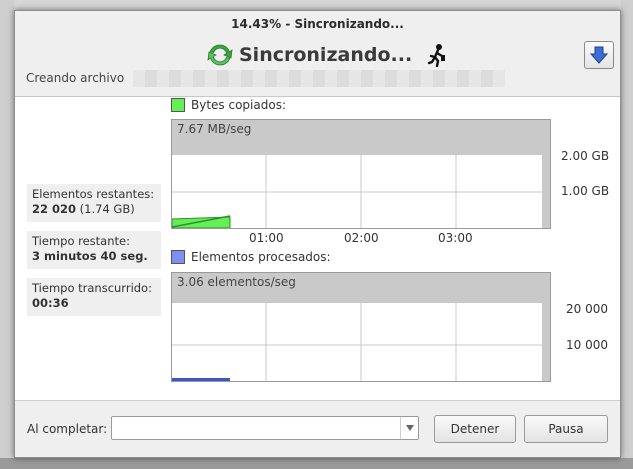 Image resolution: width=633 pixels, height=469 pixels. Describe the element at coordinates (436, 55) in the screenshot. I see `walker-icon` at that location.